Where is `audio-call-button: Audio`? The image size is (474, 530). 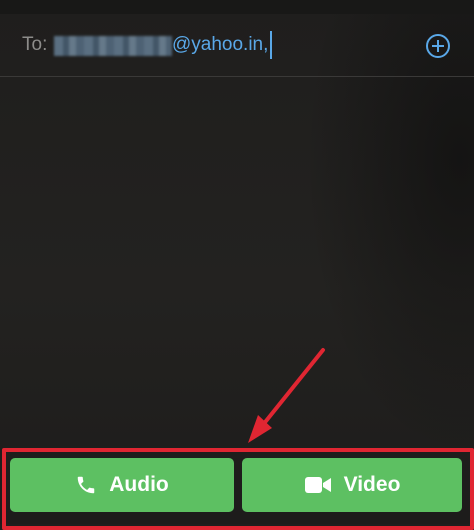
audio-call-button: Audio is located at coordinates (122, 485).